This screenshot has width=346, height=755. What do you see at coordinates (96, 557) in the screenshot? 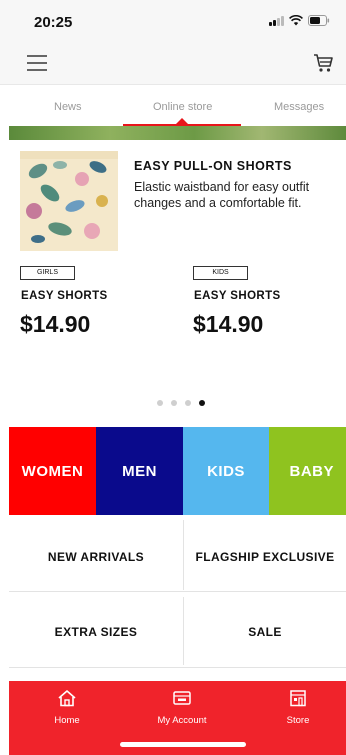
I see `link-new-arrivals: NEW ARRIVALS` at bounding box center [96, 557].